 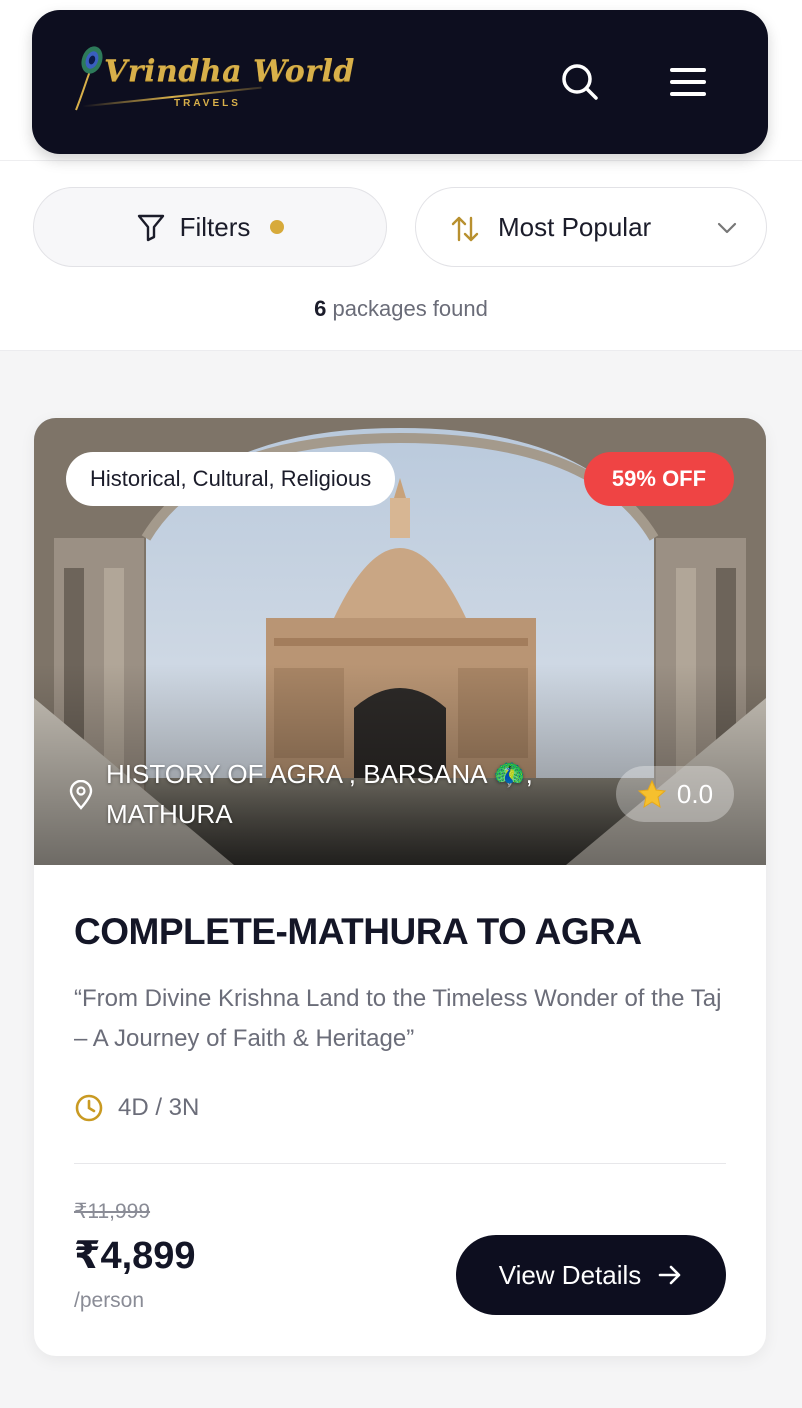 What do you see at coordinates (81, 795) in the screenshot?
I see `location-pin-icon` at bounding box center [81, 795].